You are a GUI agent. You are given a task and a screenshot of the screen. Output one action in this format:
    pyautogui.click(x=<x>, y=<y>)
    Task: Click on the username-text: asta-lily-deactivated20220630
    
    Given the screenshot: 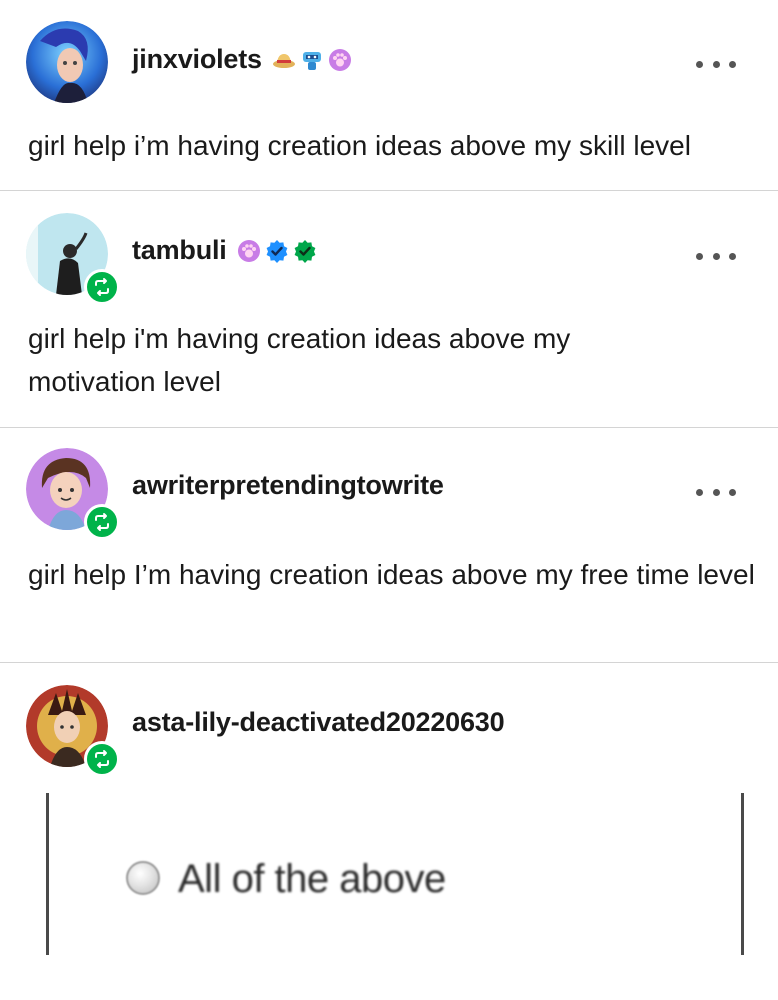 What is the action you would take?
    pyautogui.click(x=318, y=722)
    